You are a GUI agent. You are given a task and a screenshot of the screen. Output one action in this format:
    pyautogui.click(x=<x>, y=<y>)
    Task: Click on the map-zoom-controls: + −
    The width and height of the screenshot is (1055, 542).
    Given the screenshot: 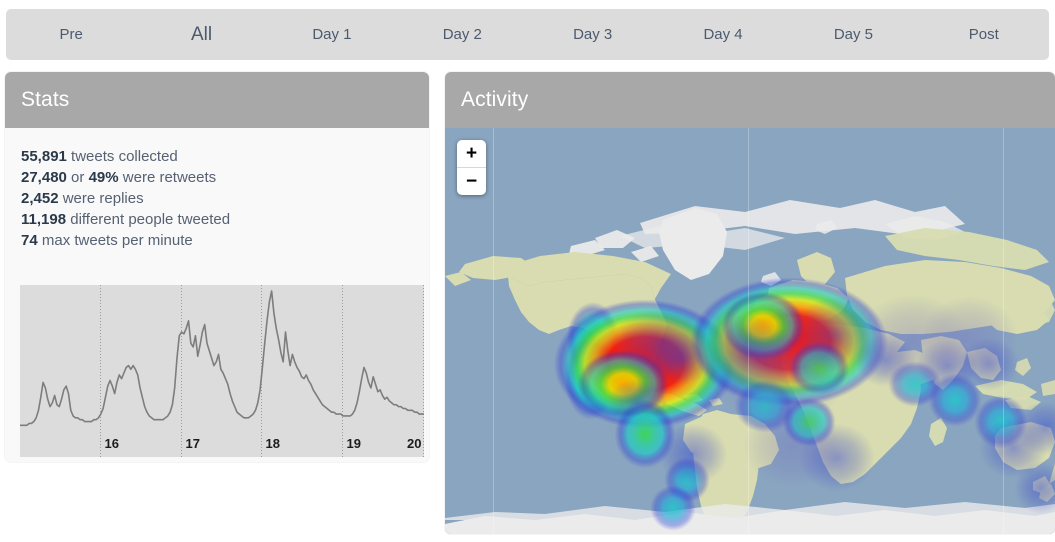 What is the action you would take?
    pyautogui.click(x=471, y=167)
    